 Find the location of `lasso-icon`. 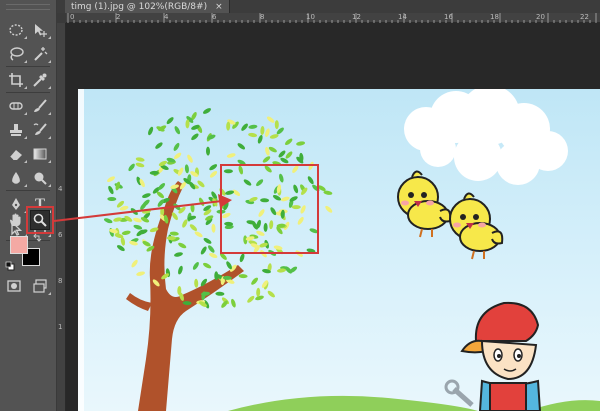

lasso-icon is located at coordinates (16, 54).